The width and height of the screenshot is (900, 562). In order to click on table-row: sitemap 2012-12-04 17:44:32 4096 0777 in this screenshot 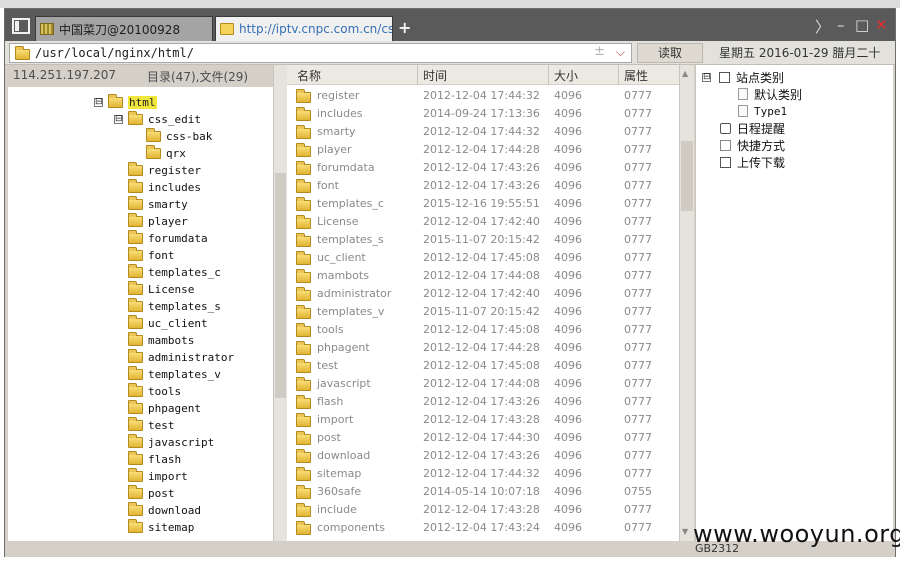, I will do `click(483, 474)`.